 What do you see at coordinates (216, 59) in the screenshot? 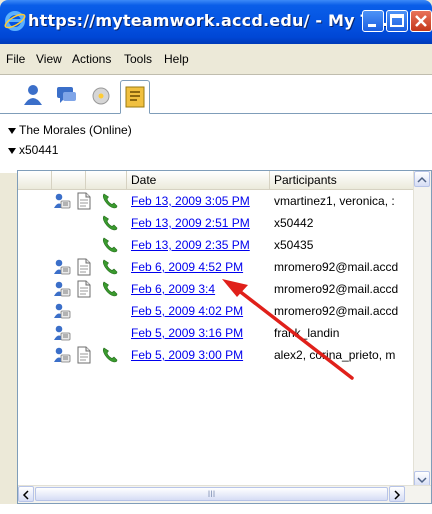
I see `menu-bar: File View Actions Tools Help` at bounding box center [216, 59].